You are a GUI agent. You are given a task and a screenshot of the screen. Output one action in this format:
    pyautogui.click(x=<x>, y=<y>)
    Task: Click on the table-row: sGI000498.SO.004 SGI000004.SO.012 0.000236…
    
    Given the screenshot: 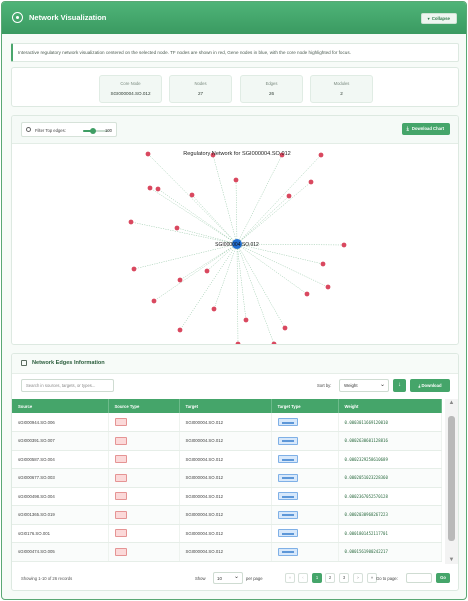 What is the action you would take?
    pyautogui.click(x=227, y=496)
    